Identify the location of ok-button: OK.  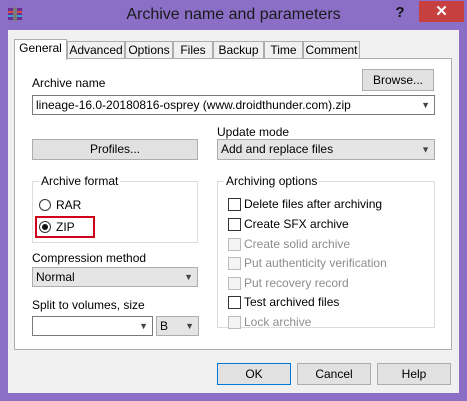
(254, 374).